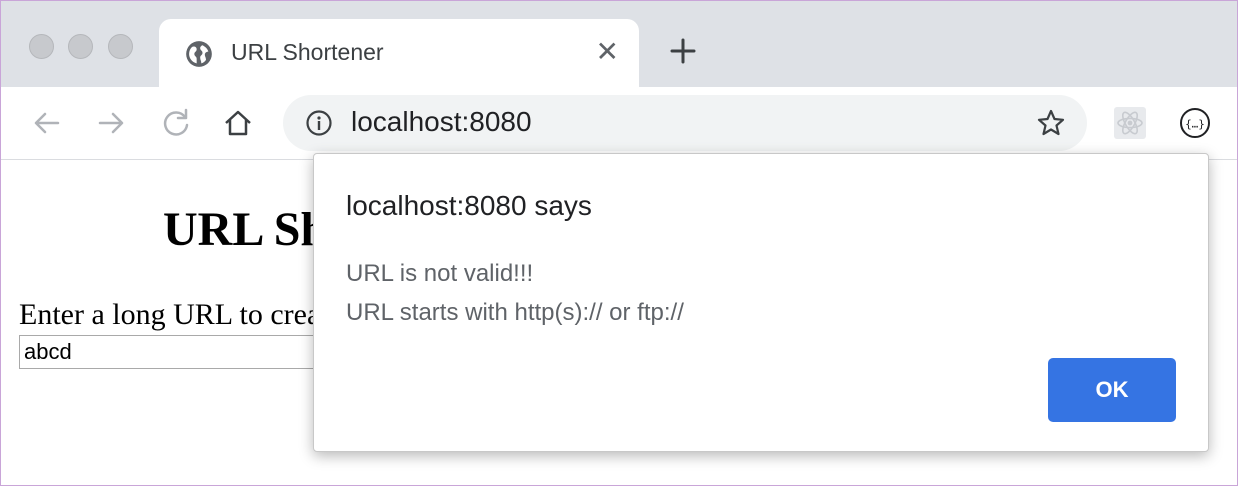 This screenshot has height=486, width=1238. I want to click on bookmark-star-icon, so click(1051, 123).